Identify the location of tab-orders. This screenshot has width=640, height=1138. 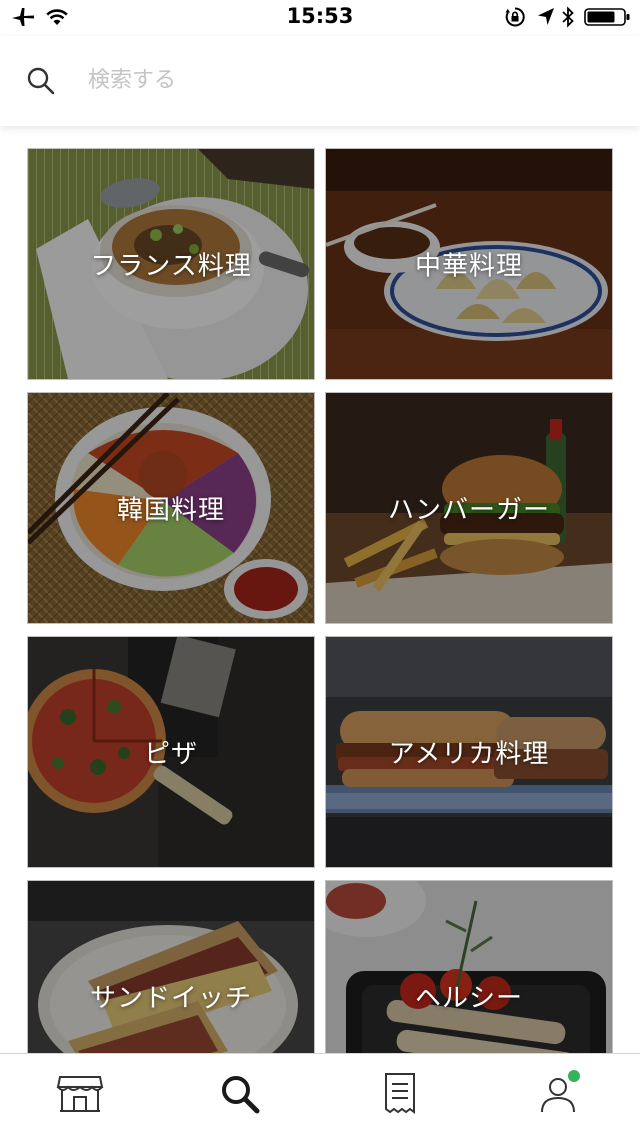
(400, 1096).